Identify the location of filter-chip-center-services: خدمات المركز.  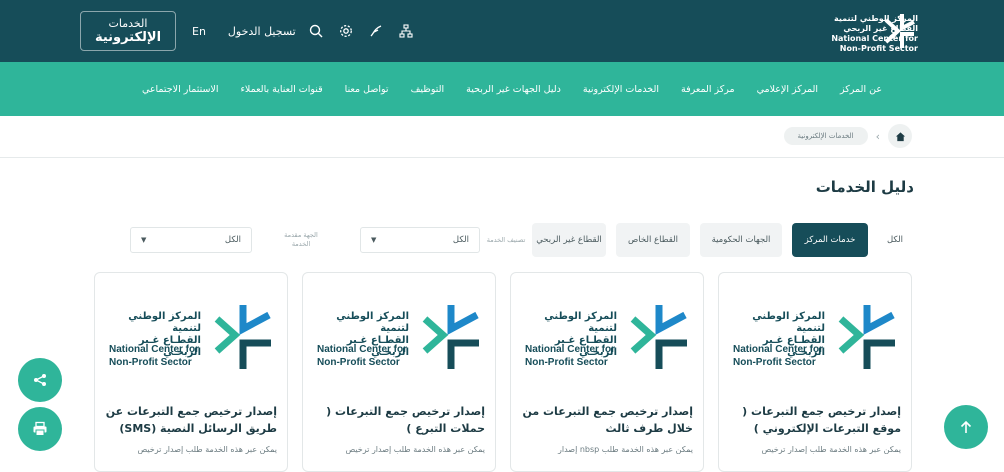
(830, 240).